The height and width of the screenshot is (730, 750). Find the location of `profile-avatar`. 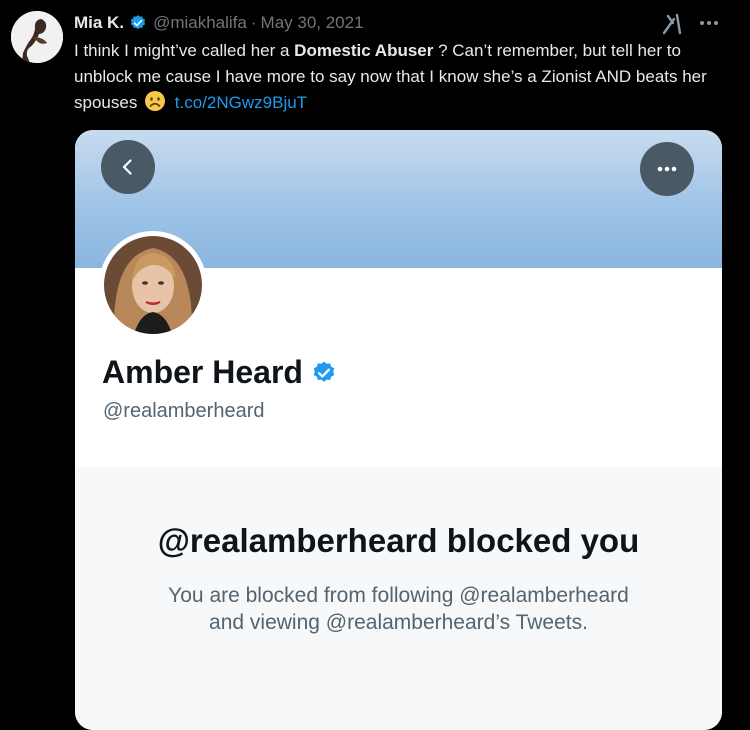

profile-avatar is located at coordinates (153, 285).